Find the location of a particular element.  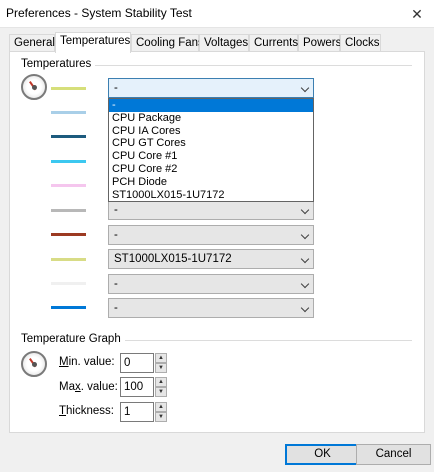

title-bar: Preferences - System Stability Test ✕ is located at coordinates (217, 14).